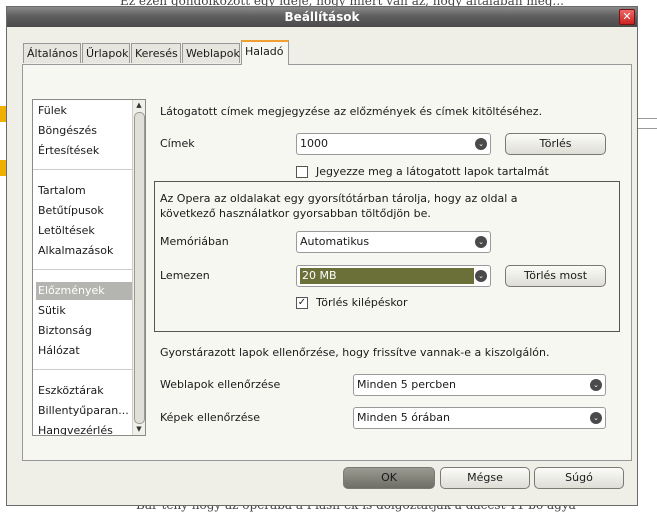 This screenshot has width=657, height=517. I want to click on category-scrollbar: ▲ ▼, so click(138, 267).